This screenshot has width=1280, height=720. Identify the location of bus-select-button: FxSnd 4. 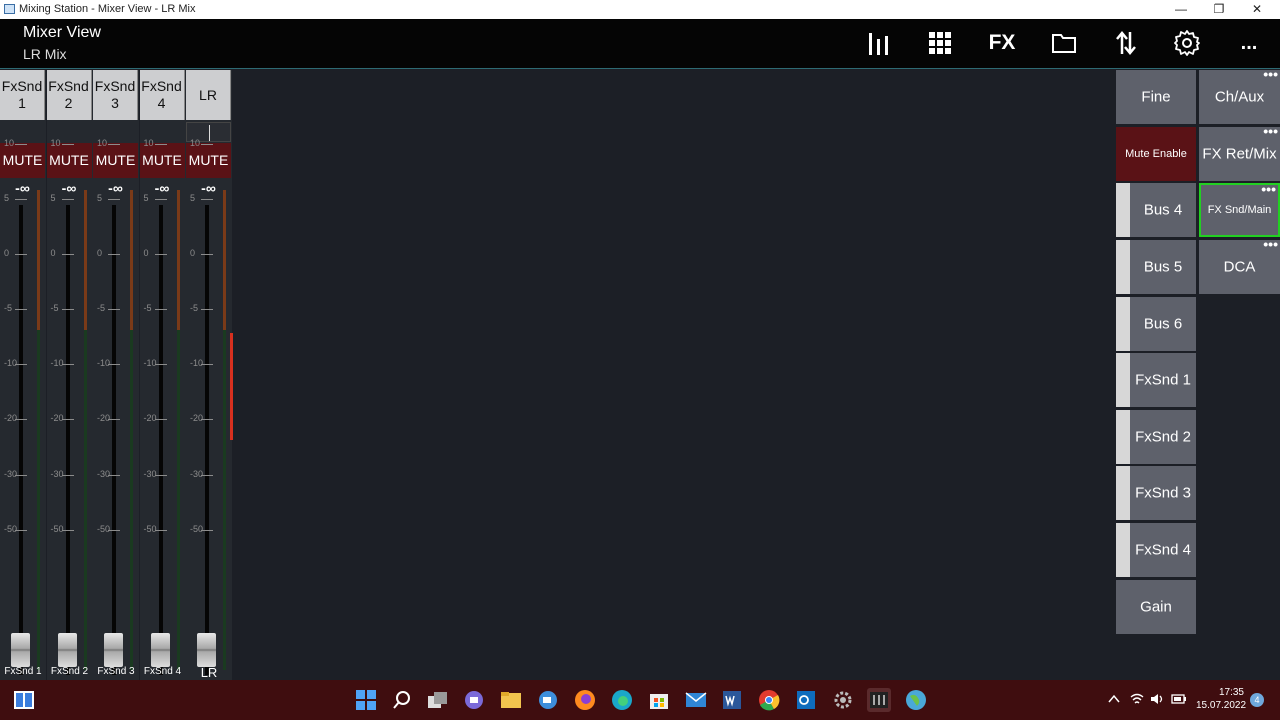
(1156, 550).